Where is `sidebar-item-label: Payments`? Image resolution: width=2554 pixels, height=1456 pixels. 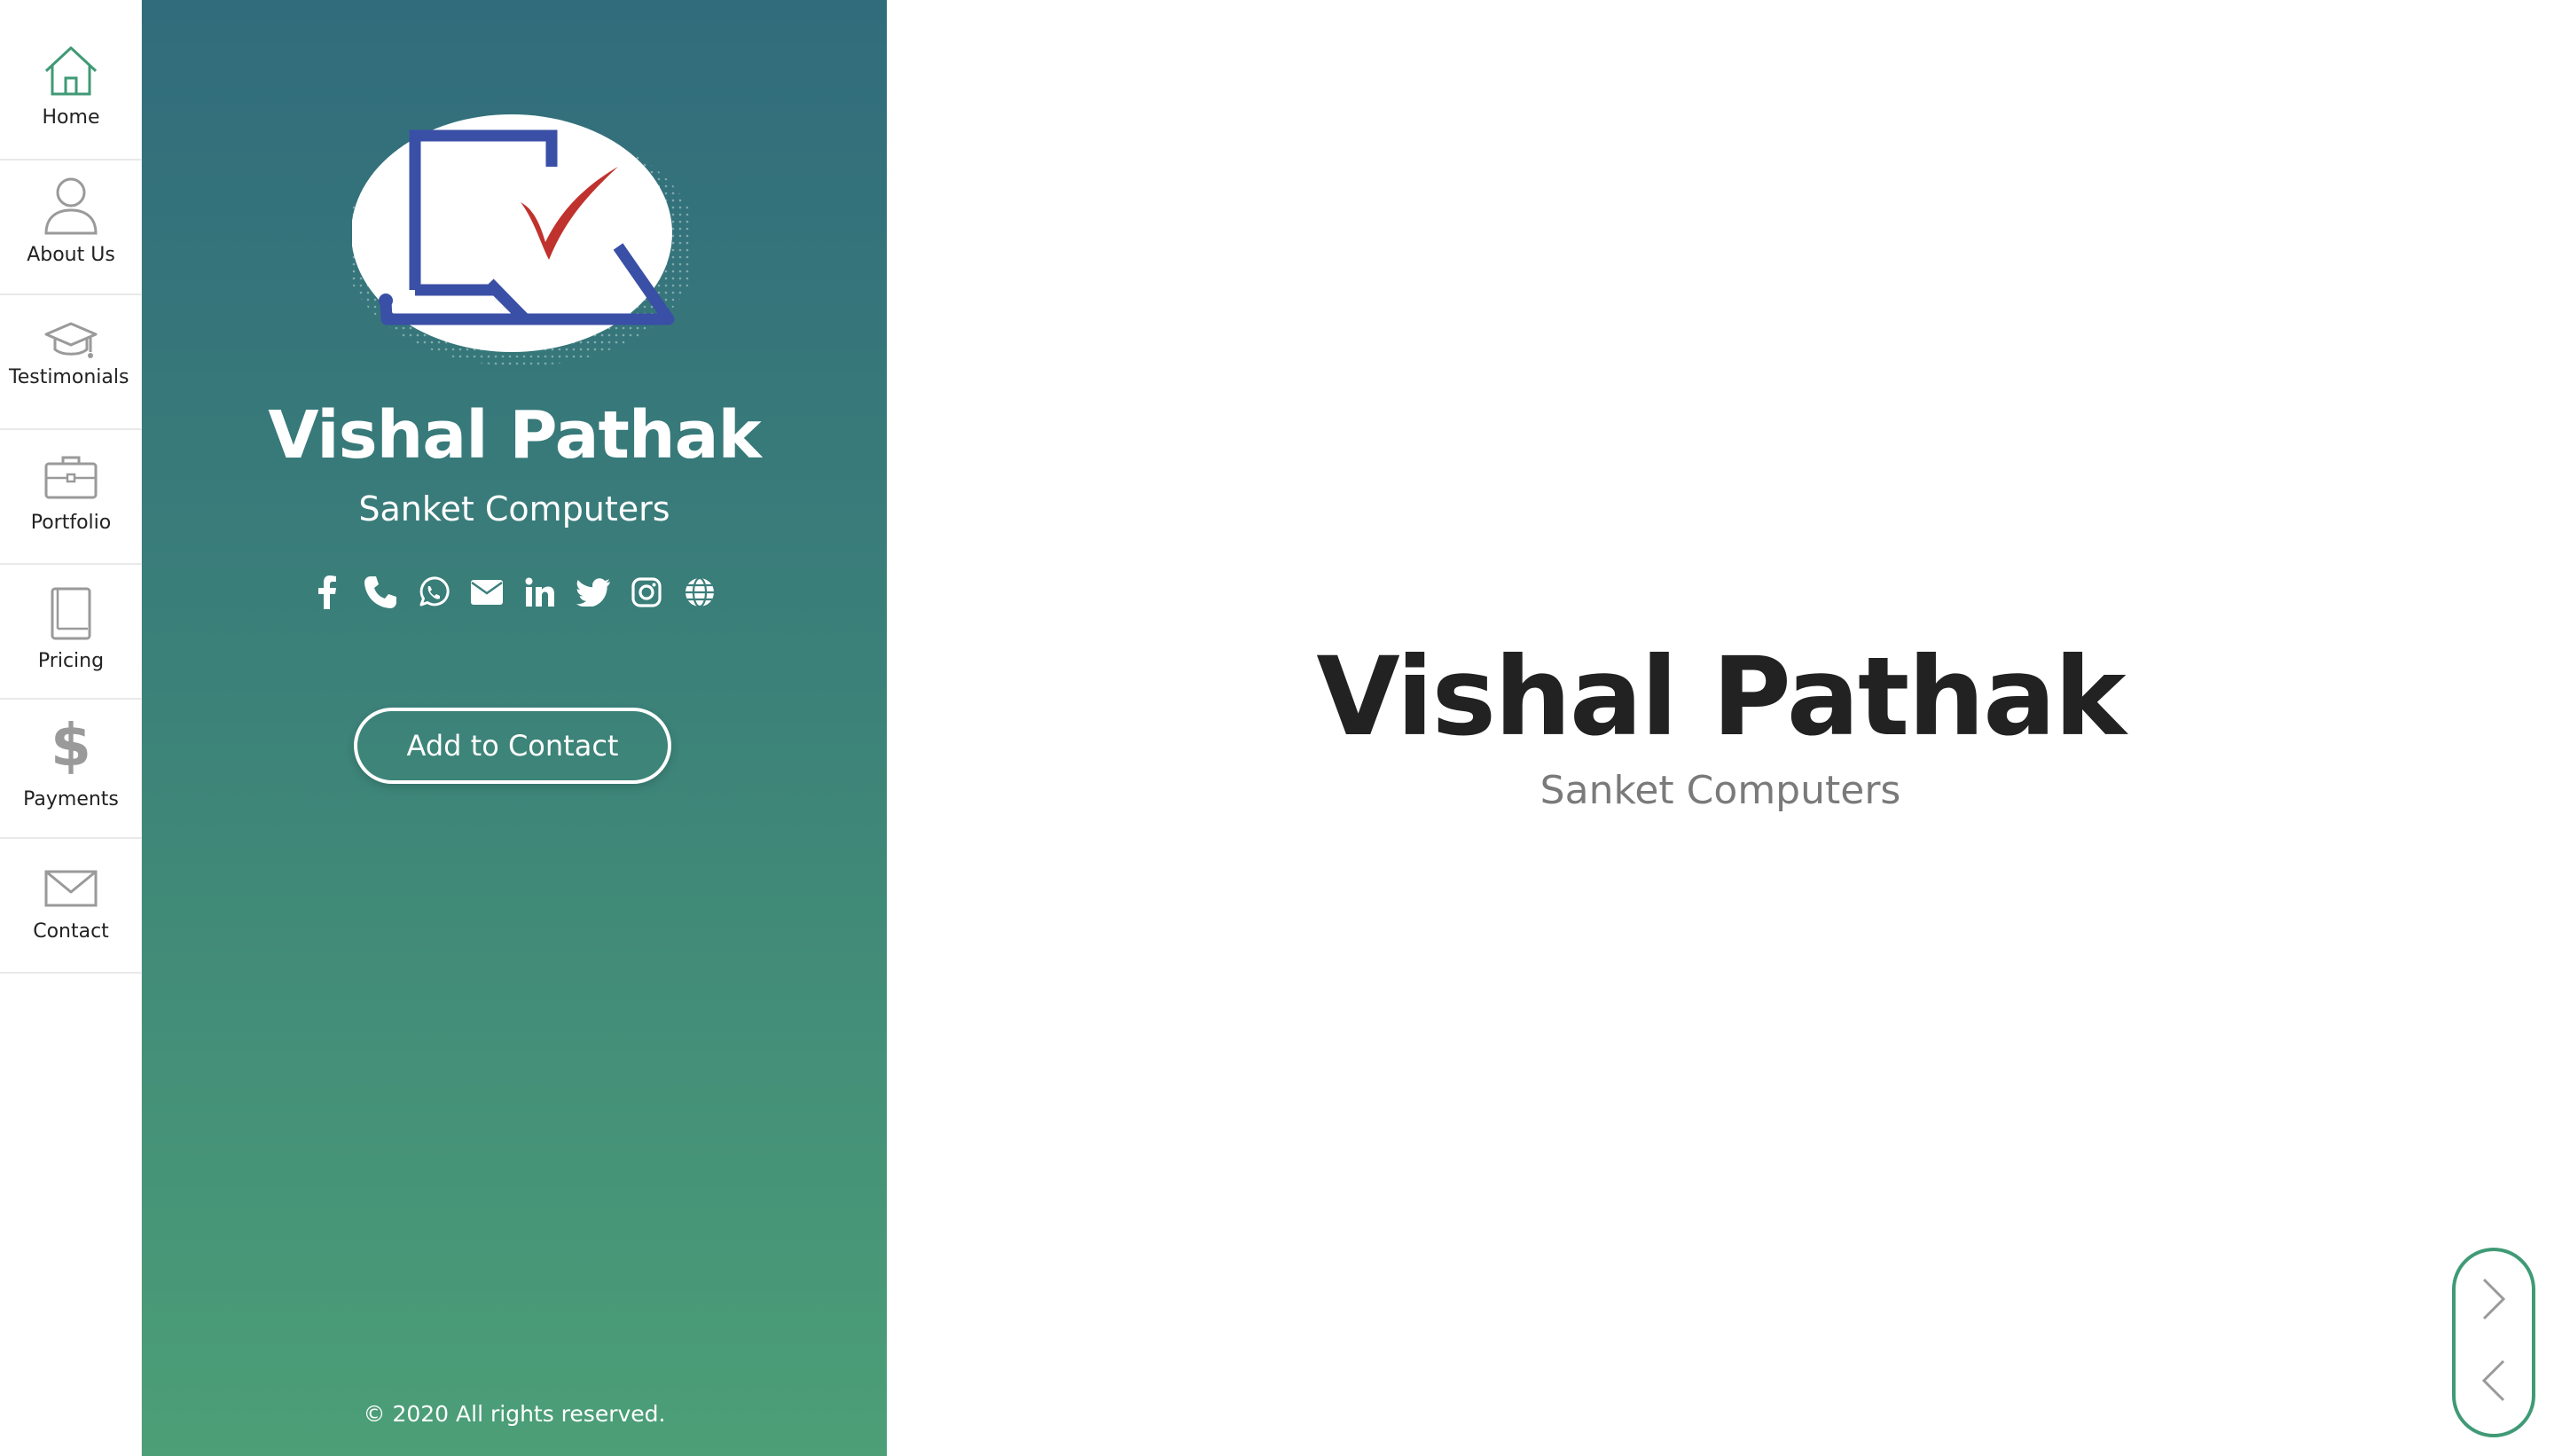
sidebar-item-label: Payments is located at coordinates (71, 799).